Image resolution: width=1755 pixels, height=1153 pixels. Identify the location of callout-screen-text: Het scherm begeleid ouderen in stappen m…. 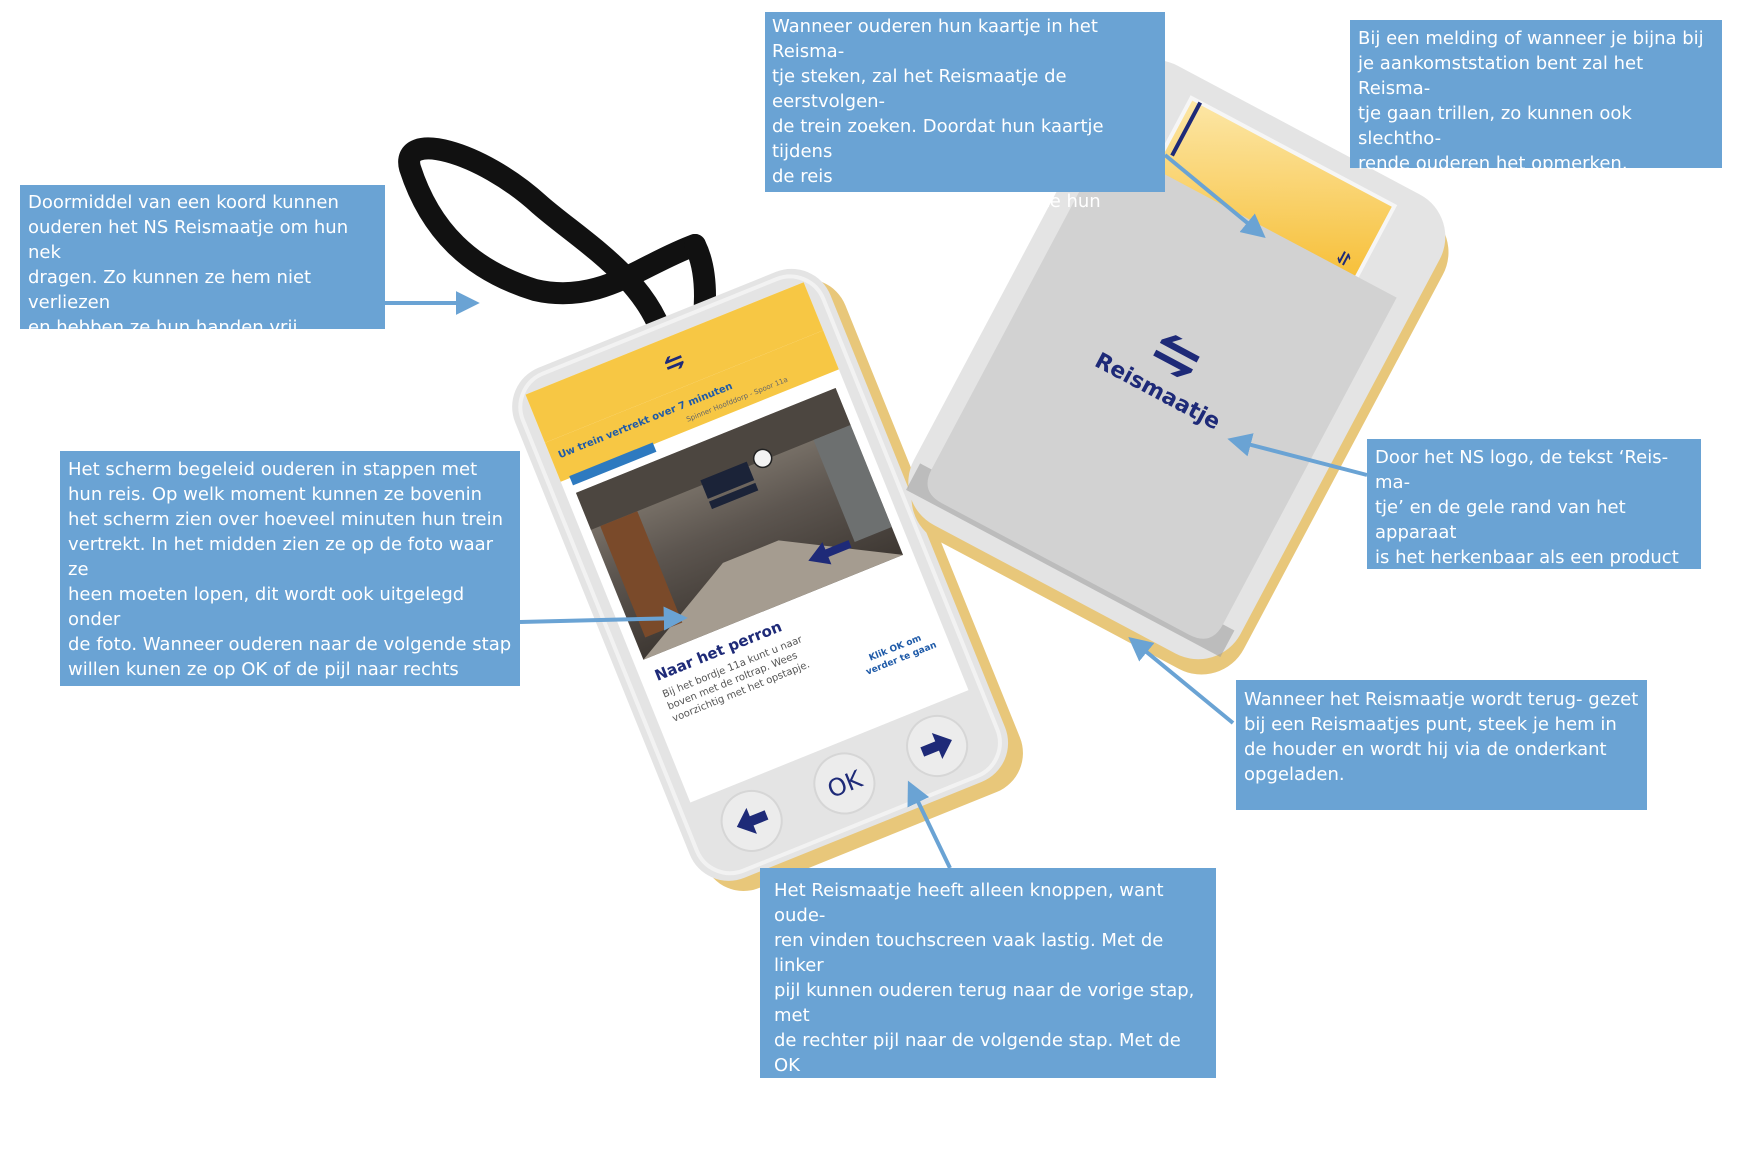
(290, 582).